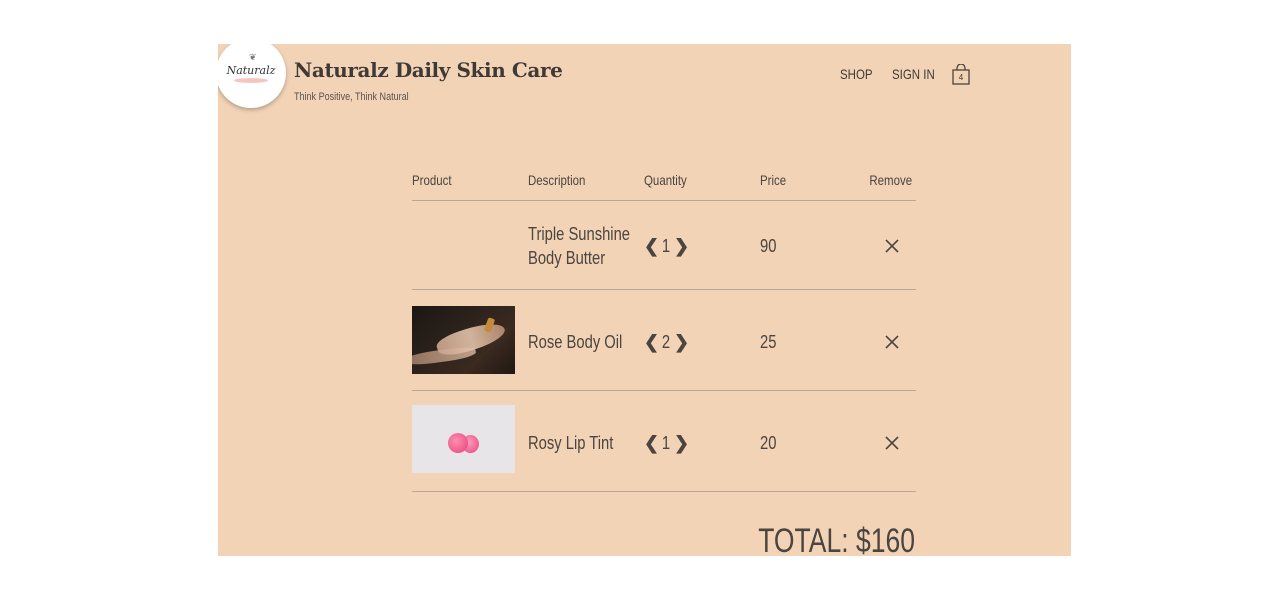 Image resolution: width=1288 pixels, height=600 pixels. Describe the element at coordinates (251, 80) in the screenshot. I see `logo-swash` at that location.